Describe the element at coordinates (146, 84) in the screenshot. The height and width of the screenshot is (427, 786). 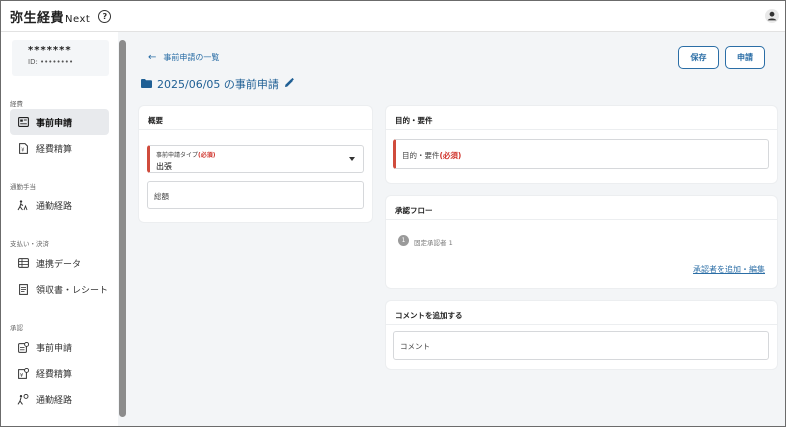
I see `folder-icon` at that location.